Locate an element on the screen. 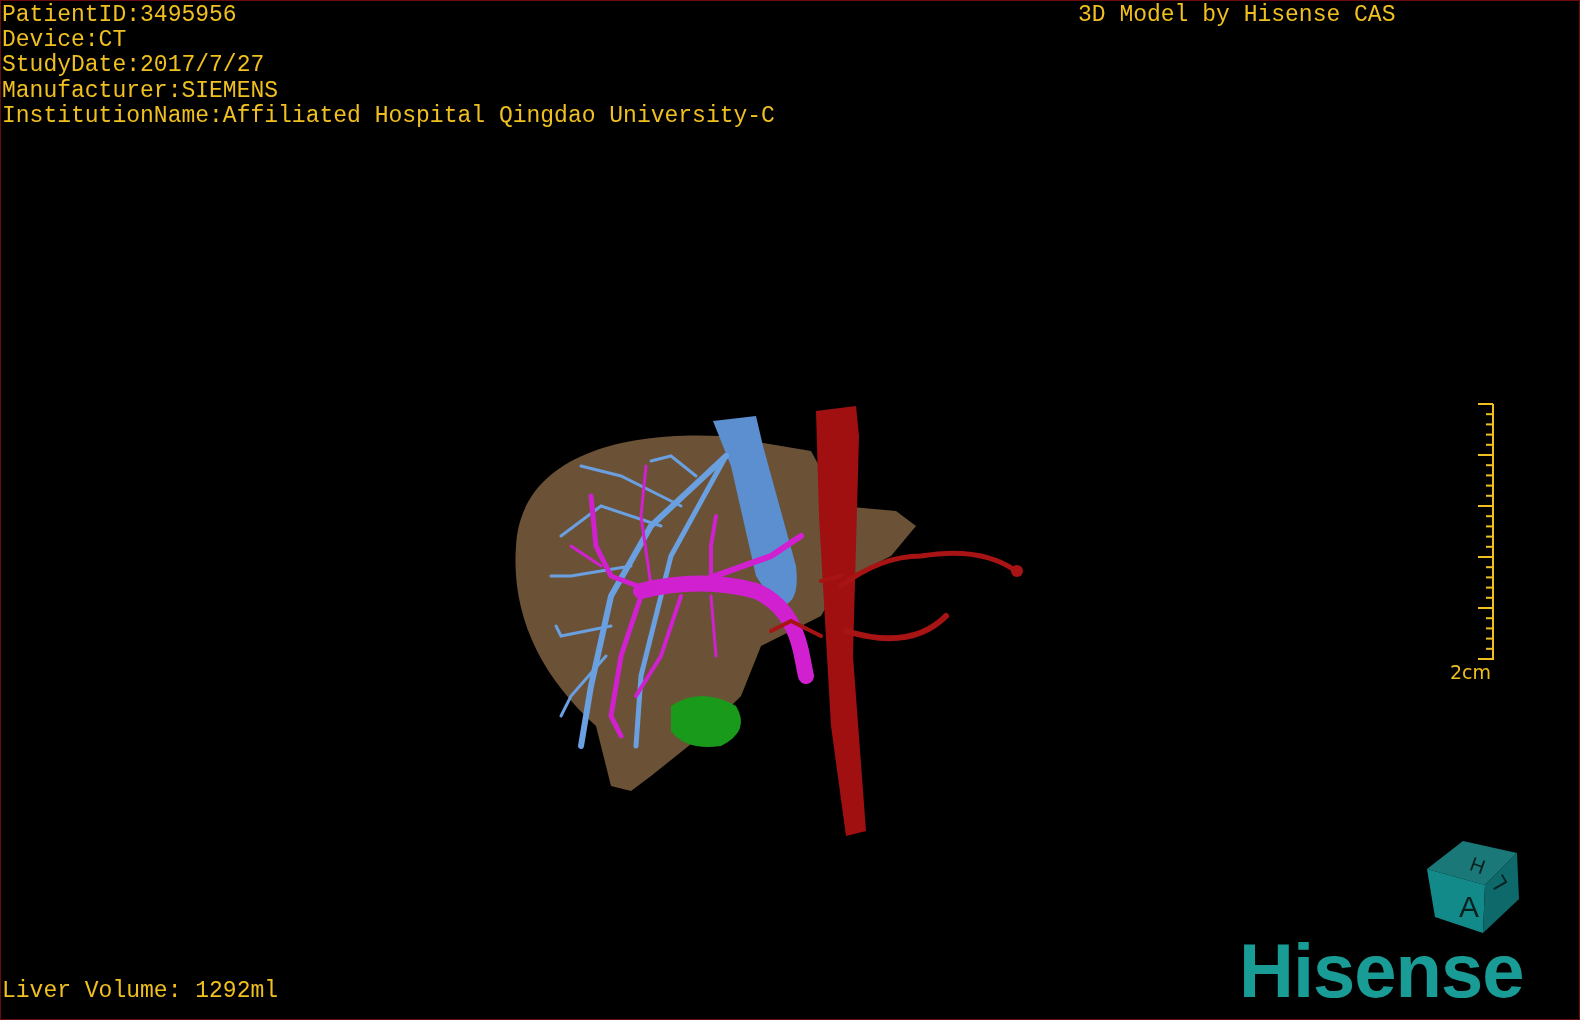 Image resolution: width=1580 pixels, height=1020 pixels. study-info-text: PatientID:3495956 is located at coordinates (120, 15).